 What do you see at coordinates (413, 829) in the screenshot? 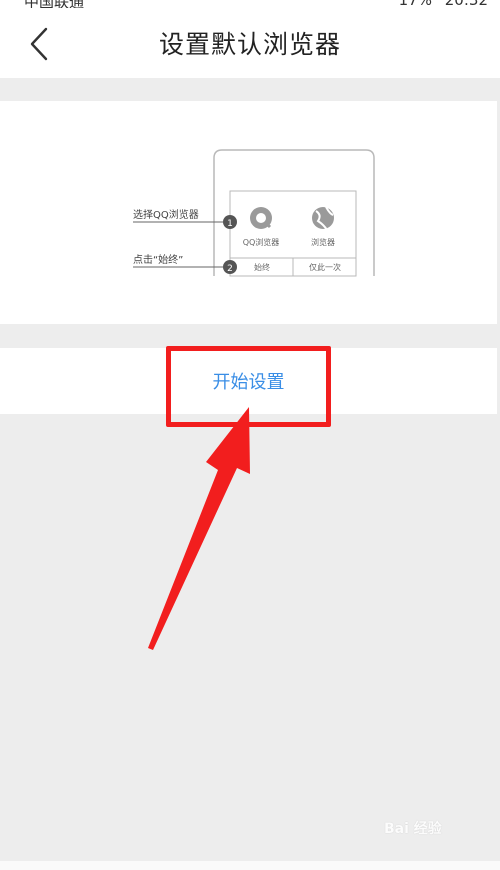
I see `watermark: Bai 经验` at bounding box center [413, 829].